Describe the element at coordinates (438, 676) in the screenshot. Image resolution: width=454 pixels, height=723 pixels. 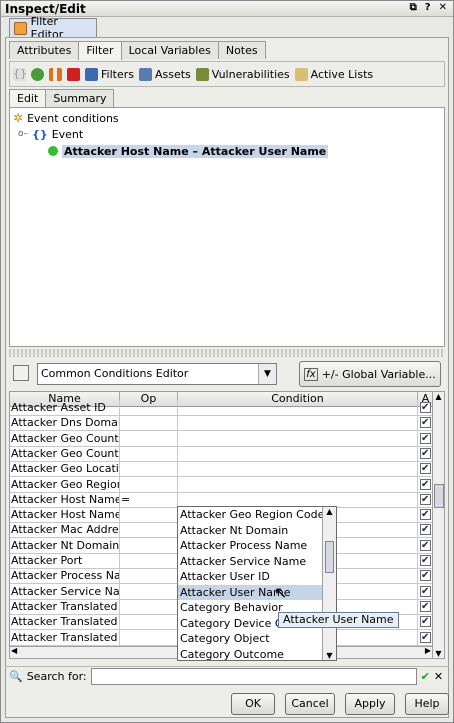
I see `clear-icon: ✕` at that location.